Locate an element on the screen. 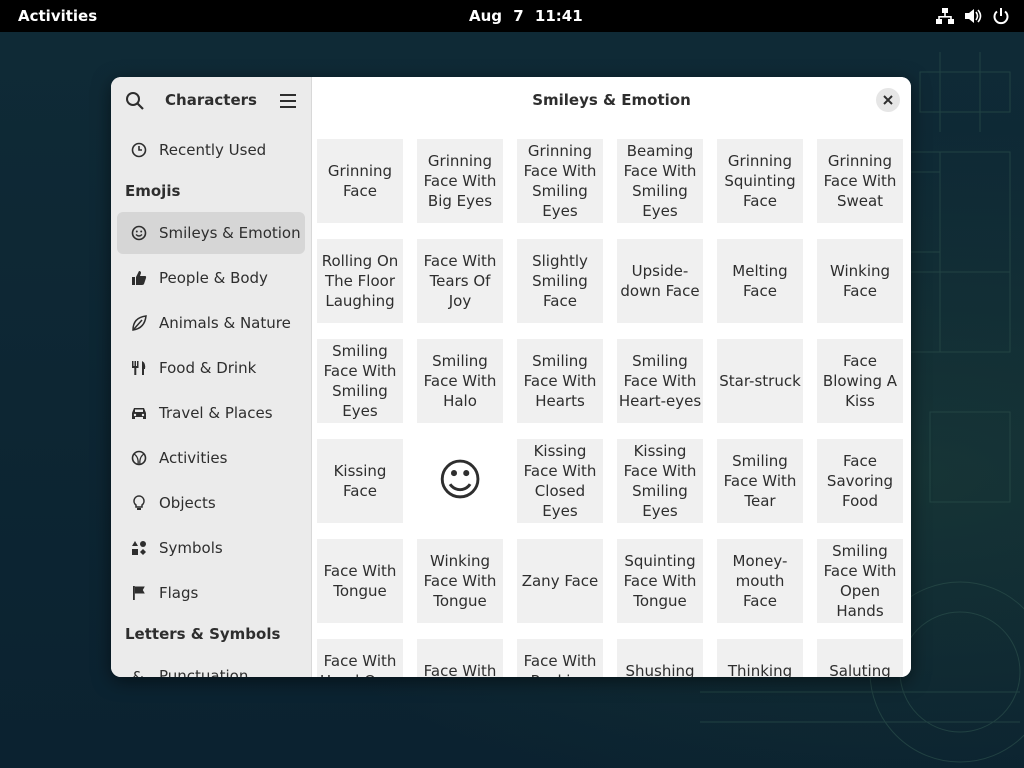  character-cell: Melting Face is located at coordinates (760, 281).